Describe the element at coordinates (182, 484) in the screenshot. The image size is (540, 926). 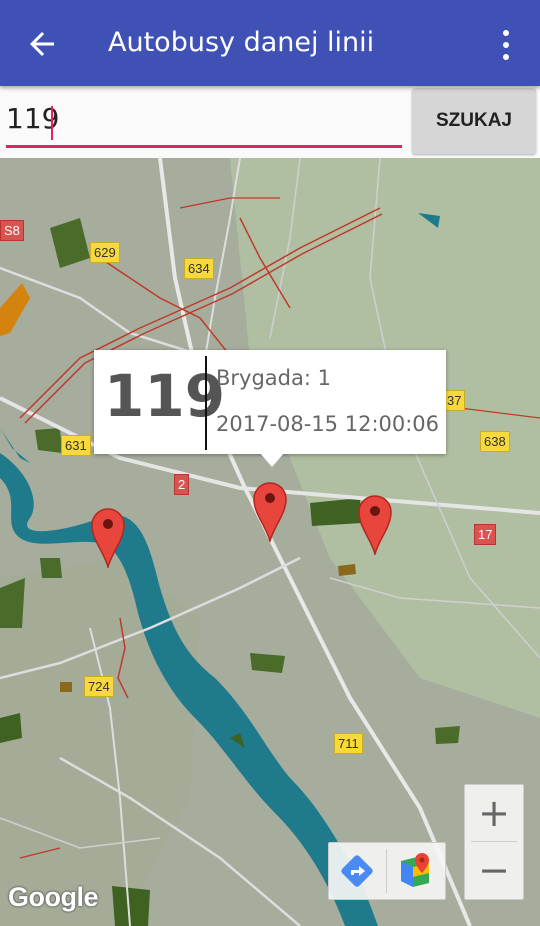
I see `road-label-2: 2` at that location.